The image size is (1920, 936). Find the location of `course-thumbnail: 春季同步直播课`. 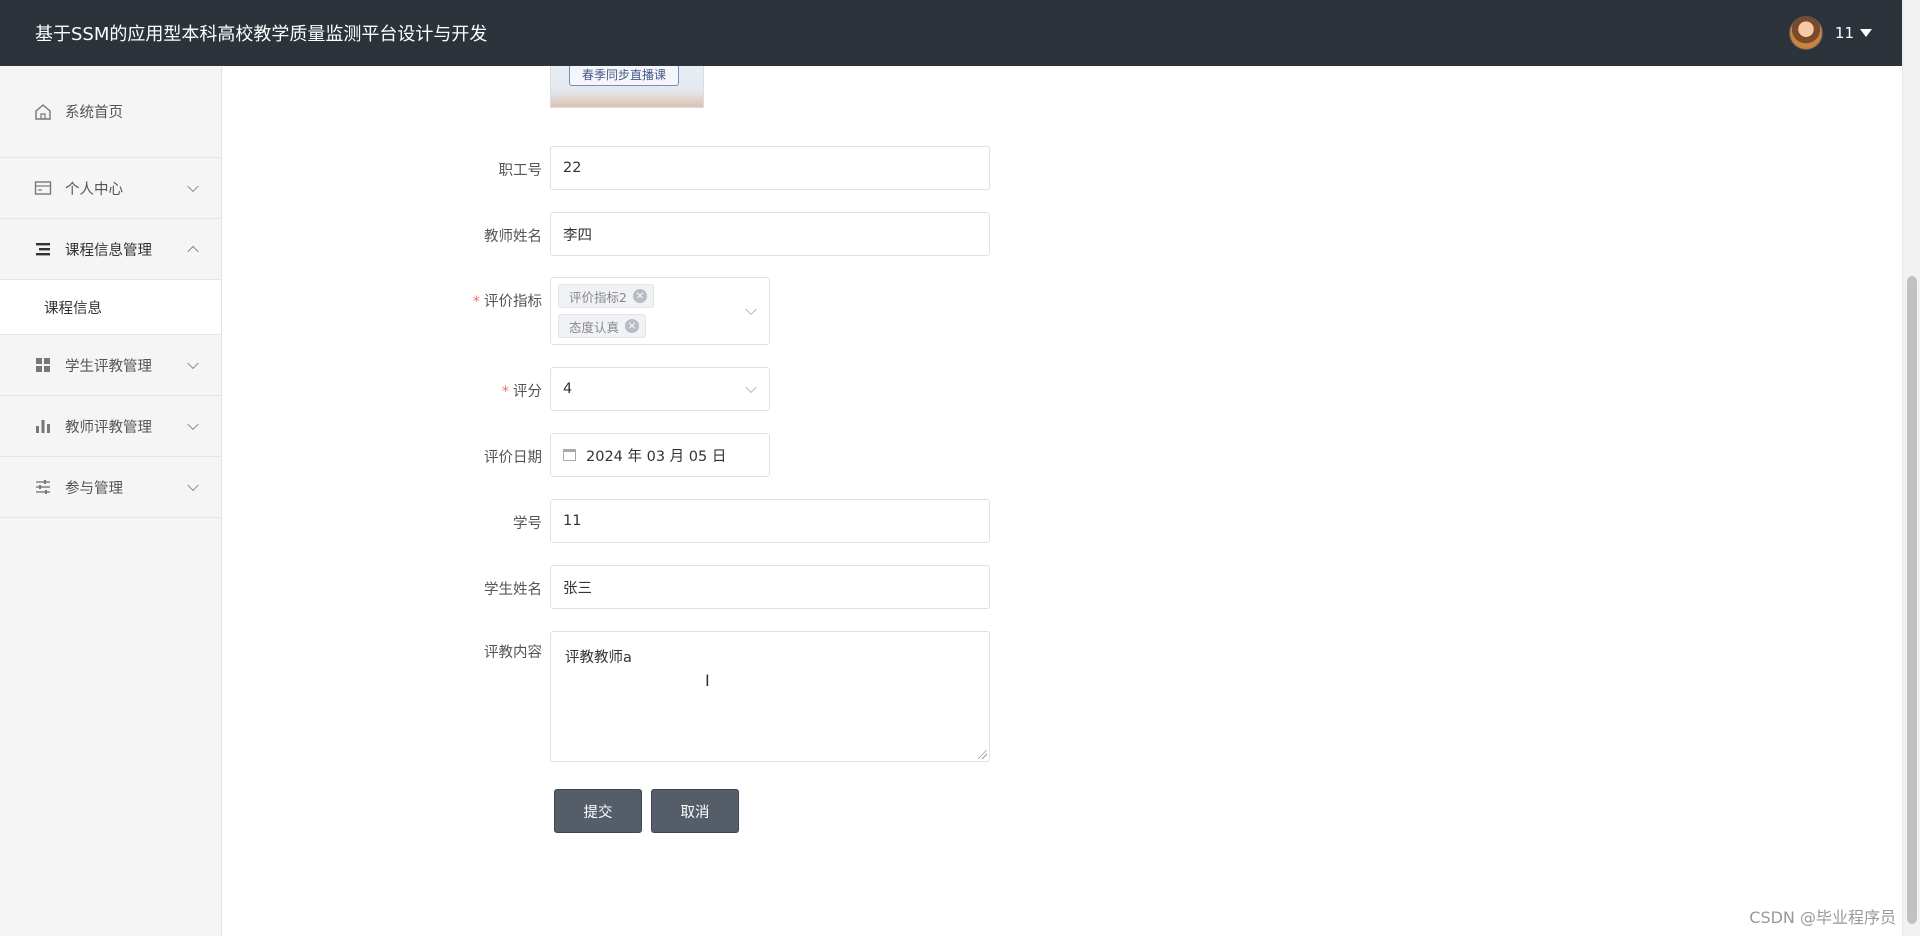

course-thumbnail: 春季同步直播课 is located at coordinates (627, 87).